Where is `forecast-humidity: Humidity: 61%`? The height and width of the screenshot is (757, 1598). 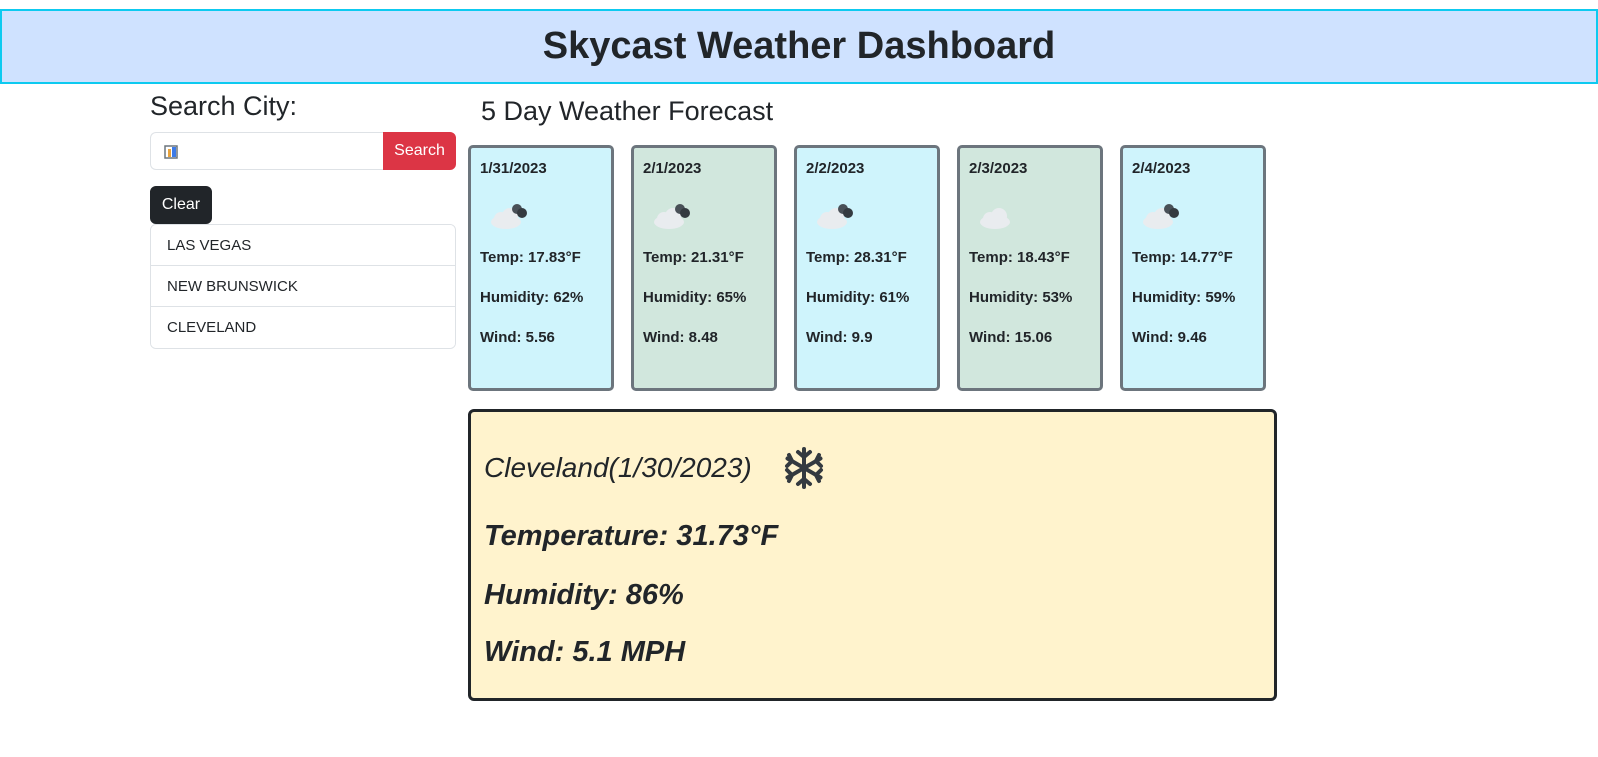 forecast-humidity: Humidity: 61% is located at coordinates (858, 297).